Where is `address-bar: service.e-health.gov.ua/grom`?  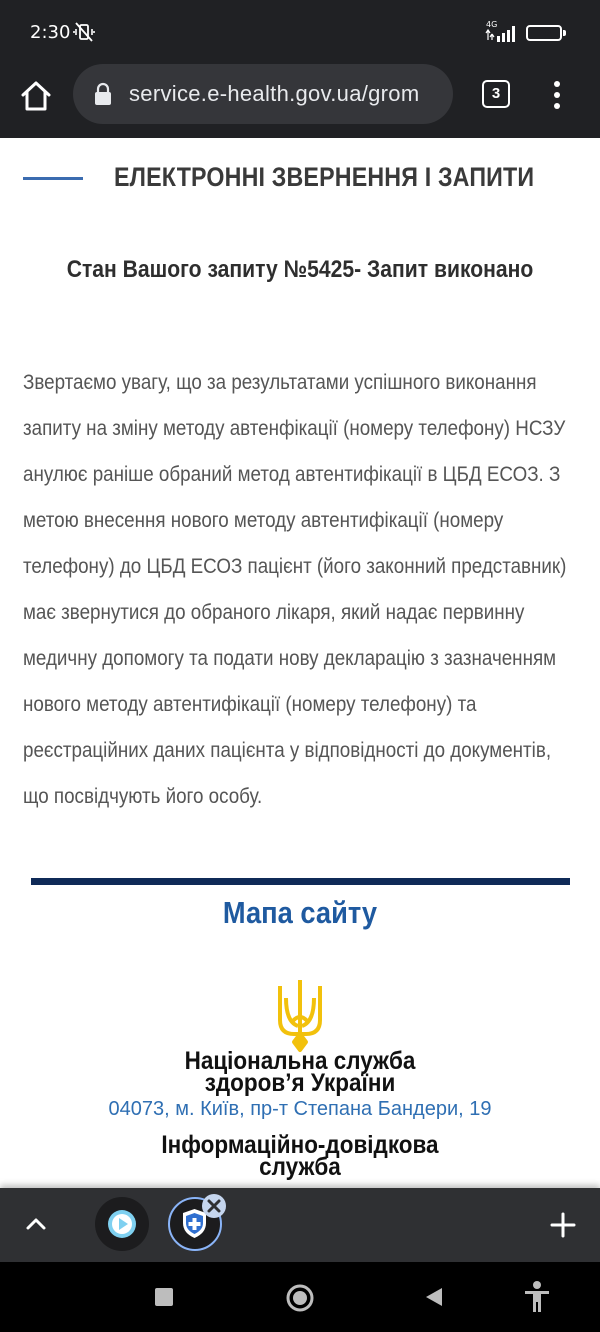
address-bar: service.e-health.gov.ua/grom is located at coordinates (263, 94).